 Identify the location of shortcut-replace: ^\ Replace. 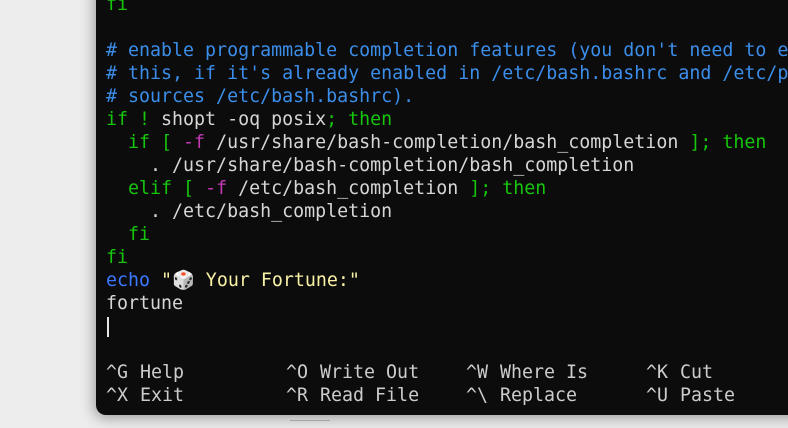
(521, 395).